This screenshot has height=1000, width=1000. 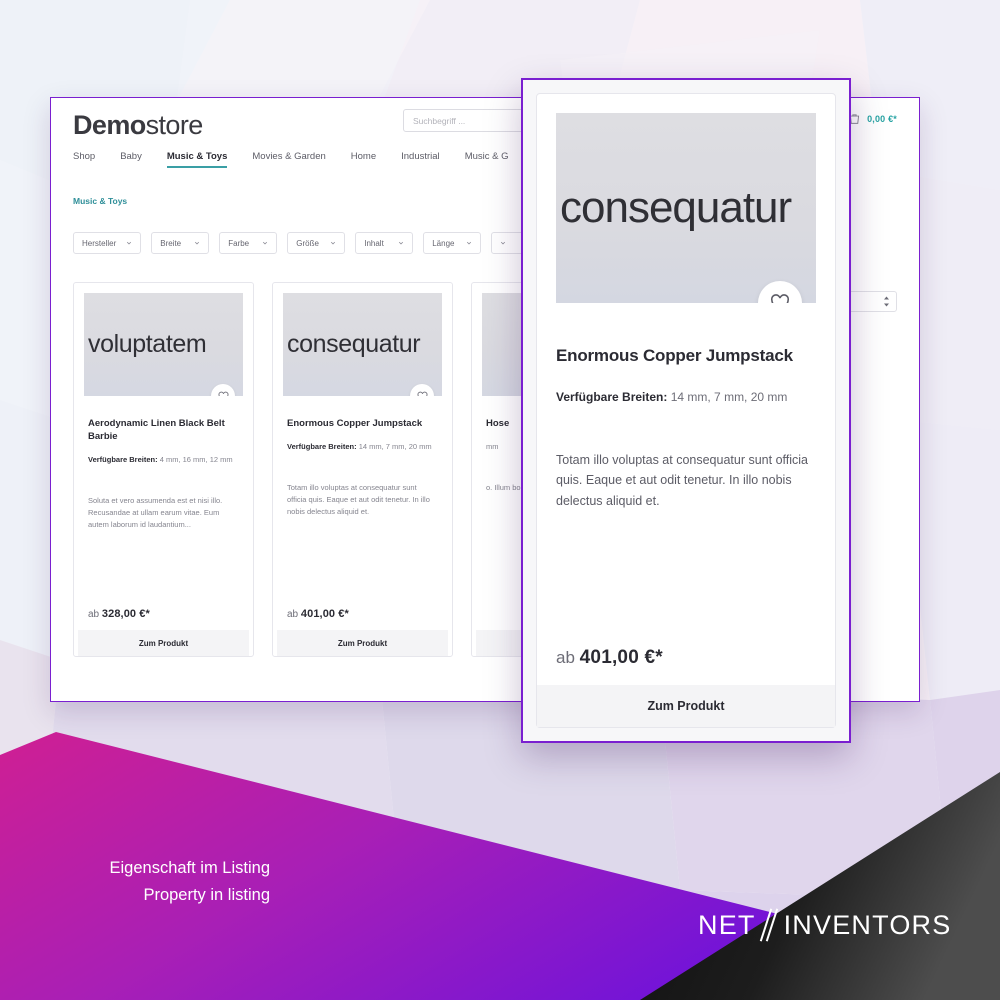 I want to click on nav-item-home: Home, so click(x=363, y=159).